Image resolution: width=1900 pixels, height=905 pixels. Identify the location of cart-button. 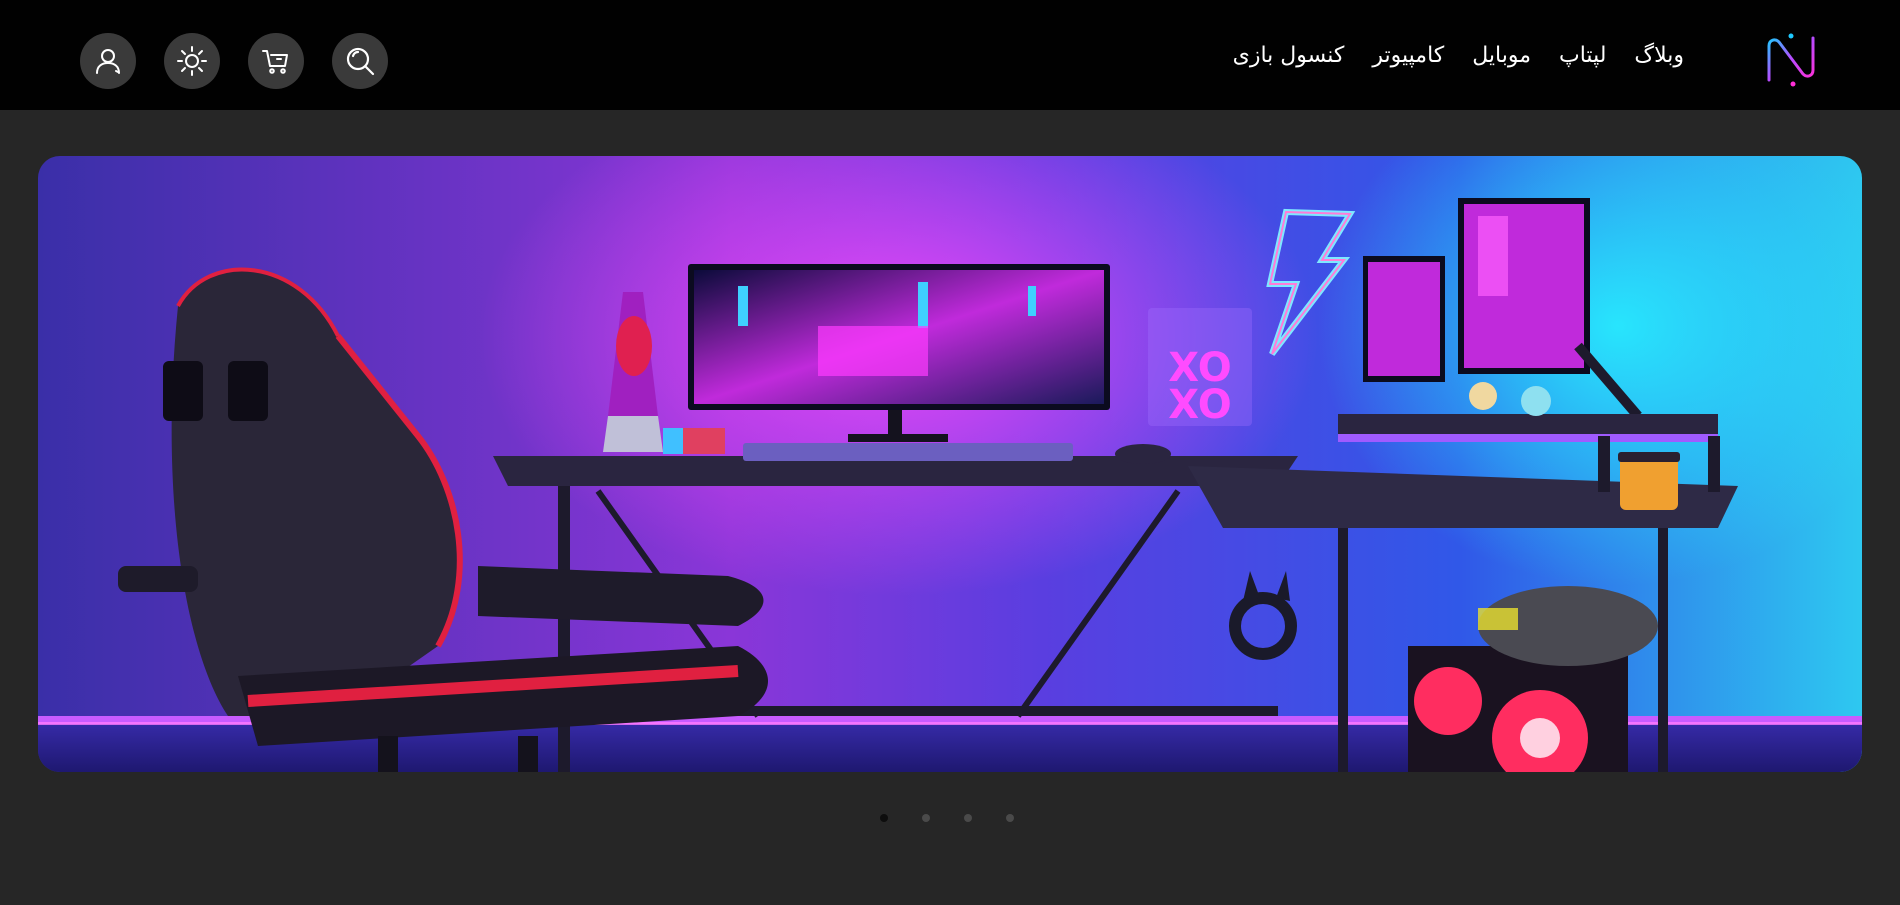
(276, 61).